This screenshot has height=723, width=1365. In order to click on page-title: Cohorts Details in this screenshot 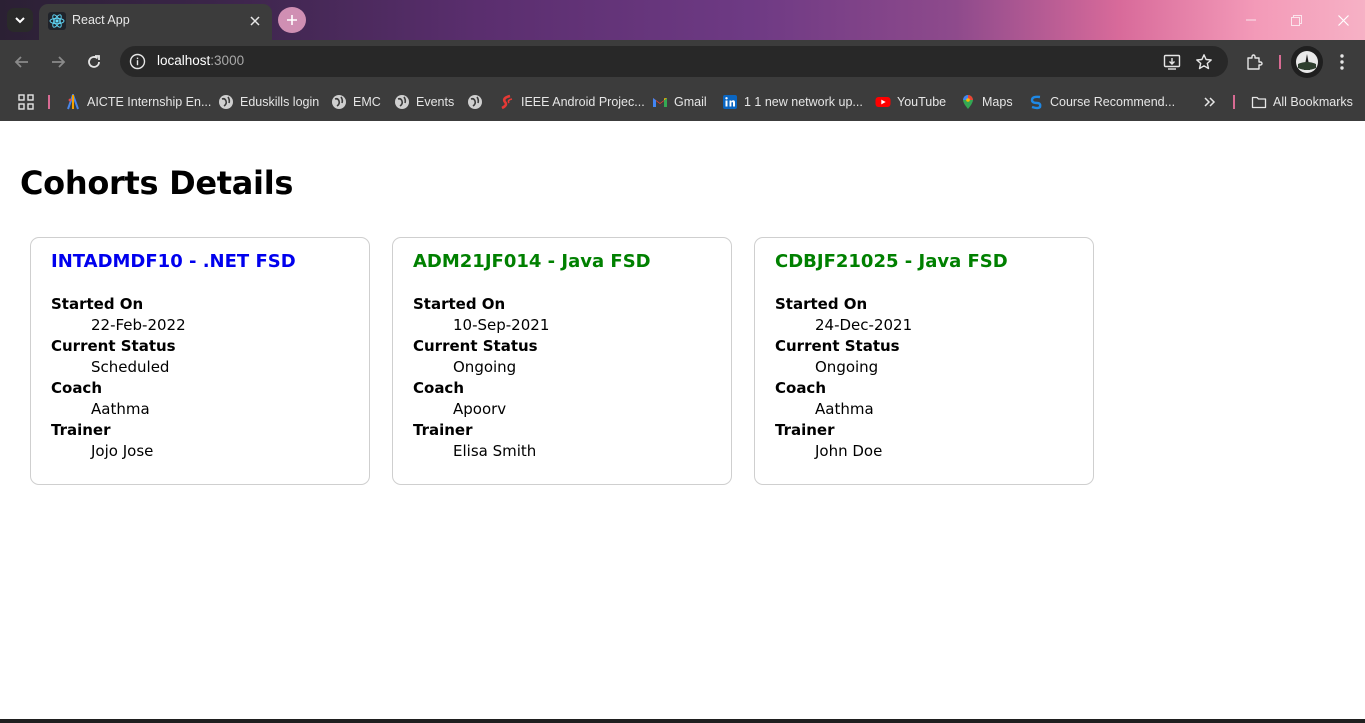, I will do `click(157, 183)`.